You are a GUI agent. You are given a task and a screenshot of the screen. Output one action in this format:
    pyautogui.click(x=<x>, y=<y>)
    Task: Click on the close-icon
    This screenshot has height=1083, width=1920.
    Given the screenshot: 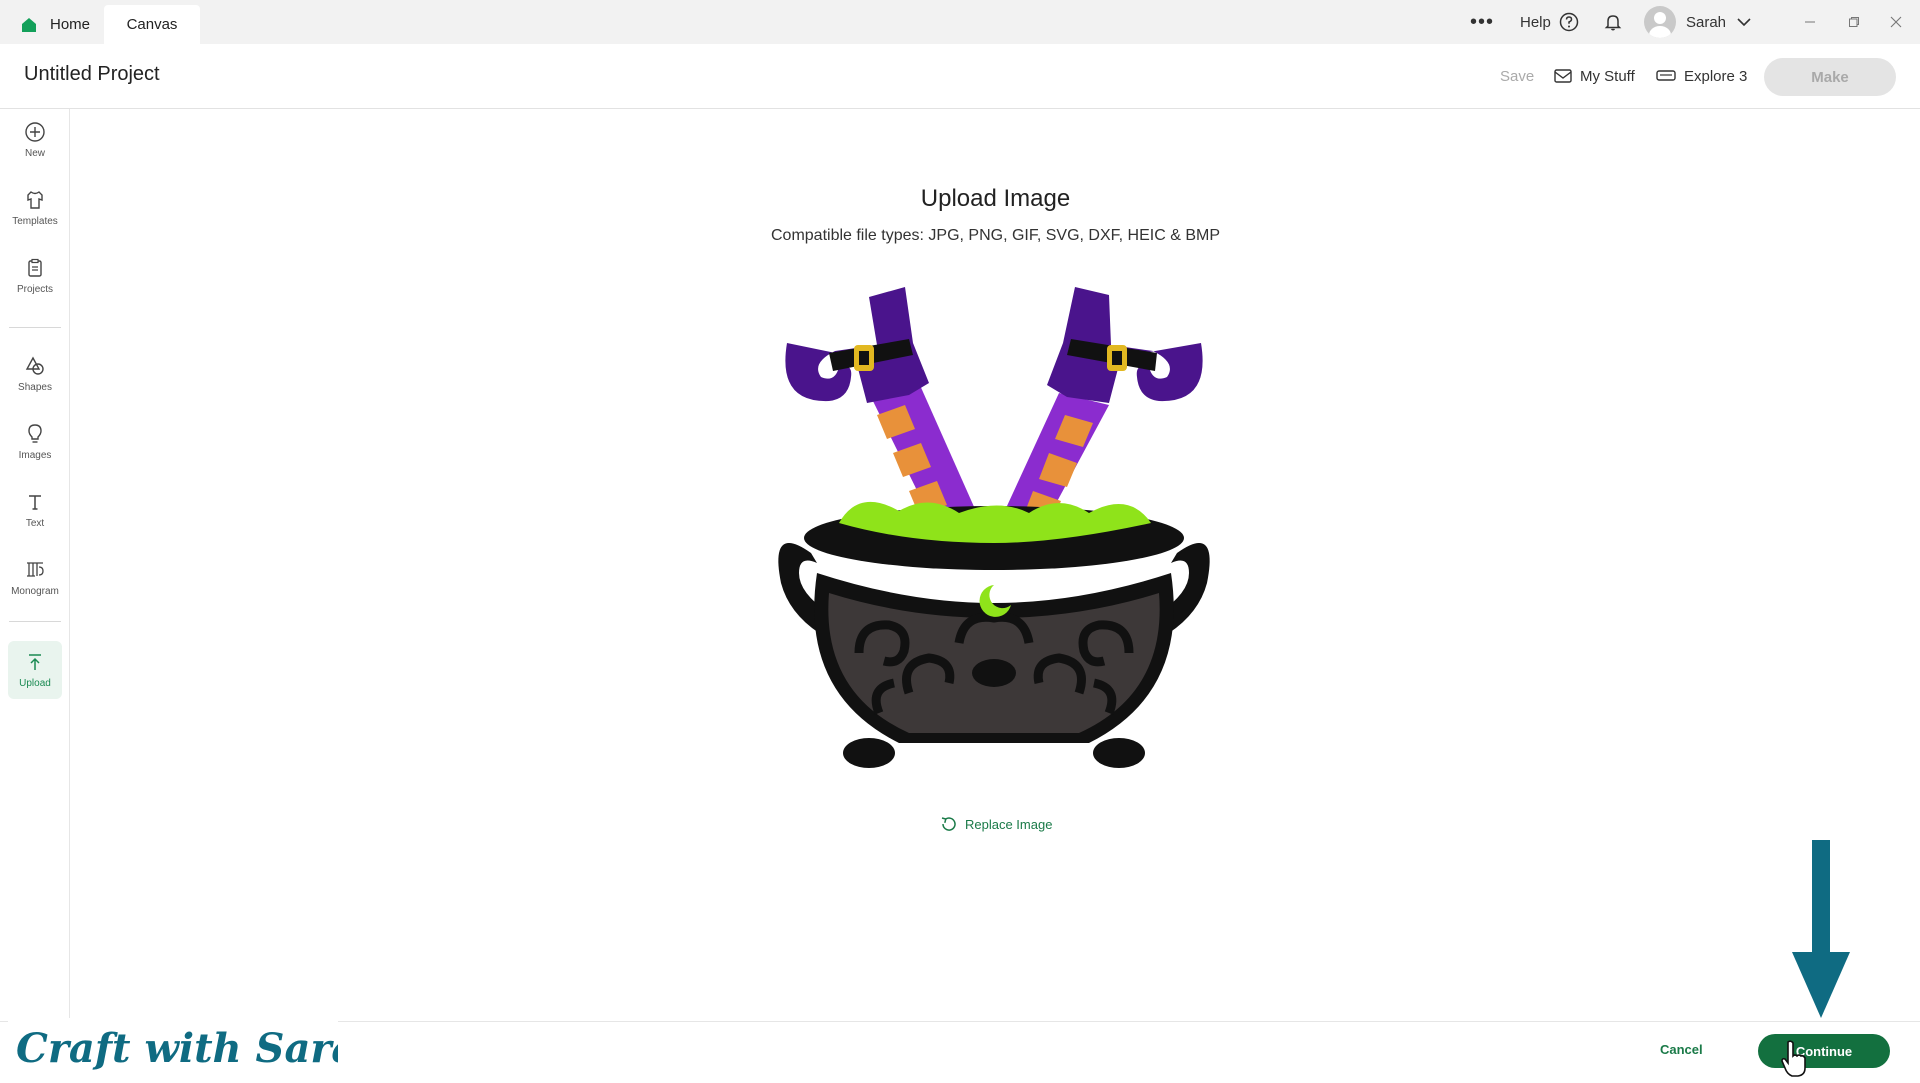 What is the action you would take?
    pyautogui.click(x=1896, y=22)
    